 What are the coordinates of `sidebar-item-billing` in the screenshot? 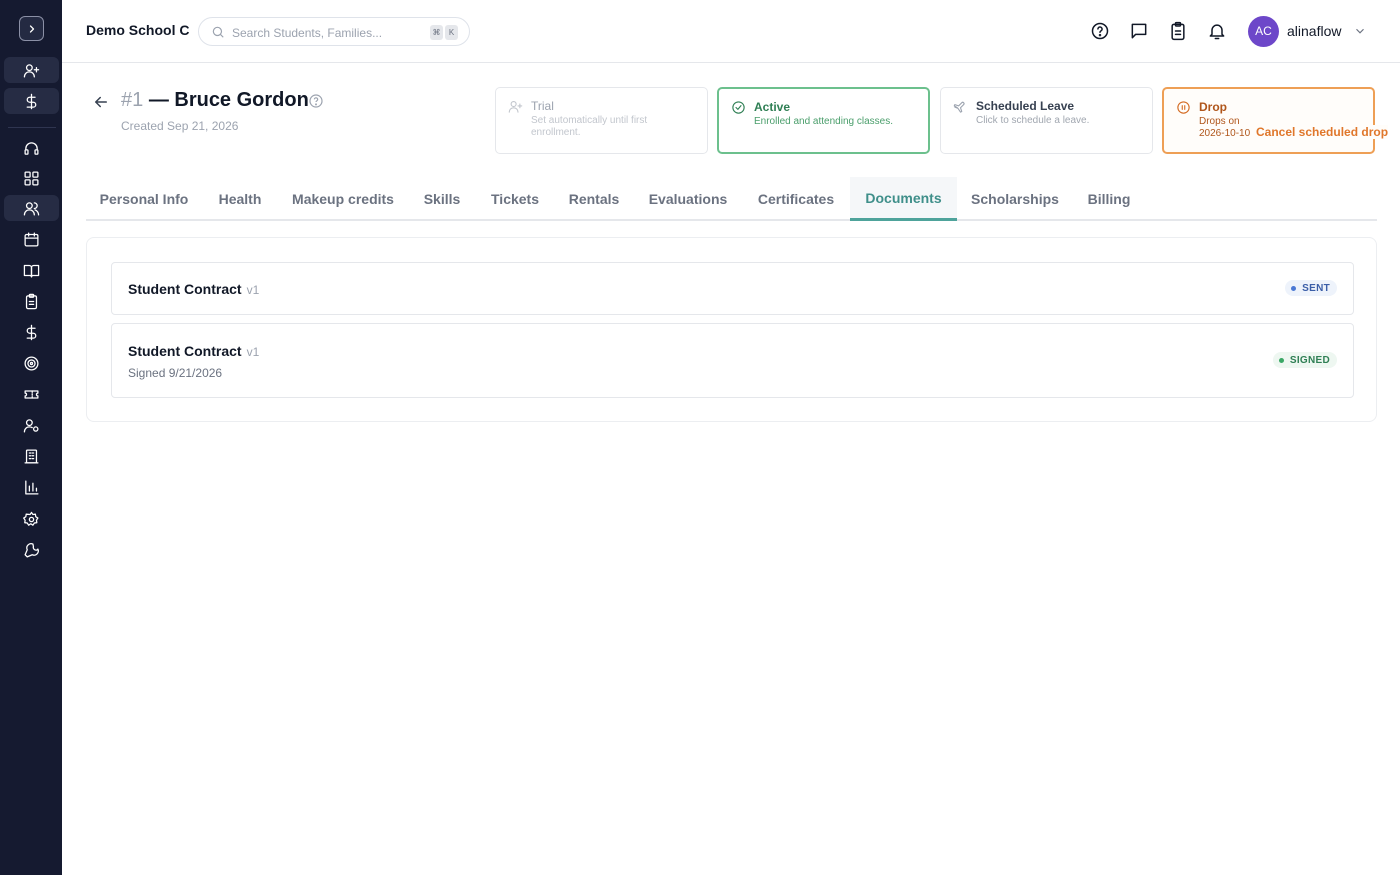 It's located at (31, 332).